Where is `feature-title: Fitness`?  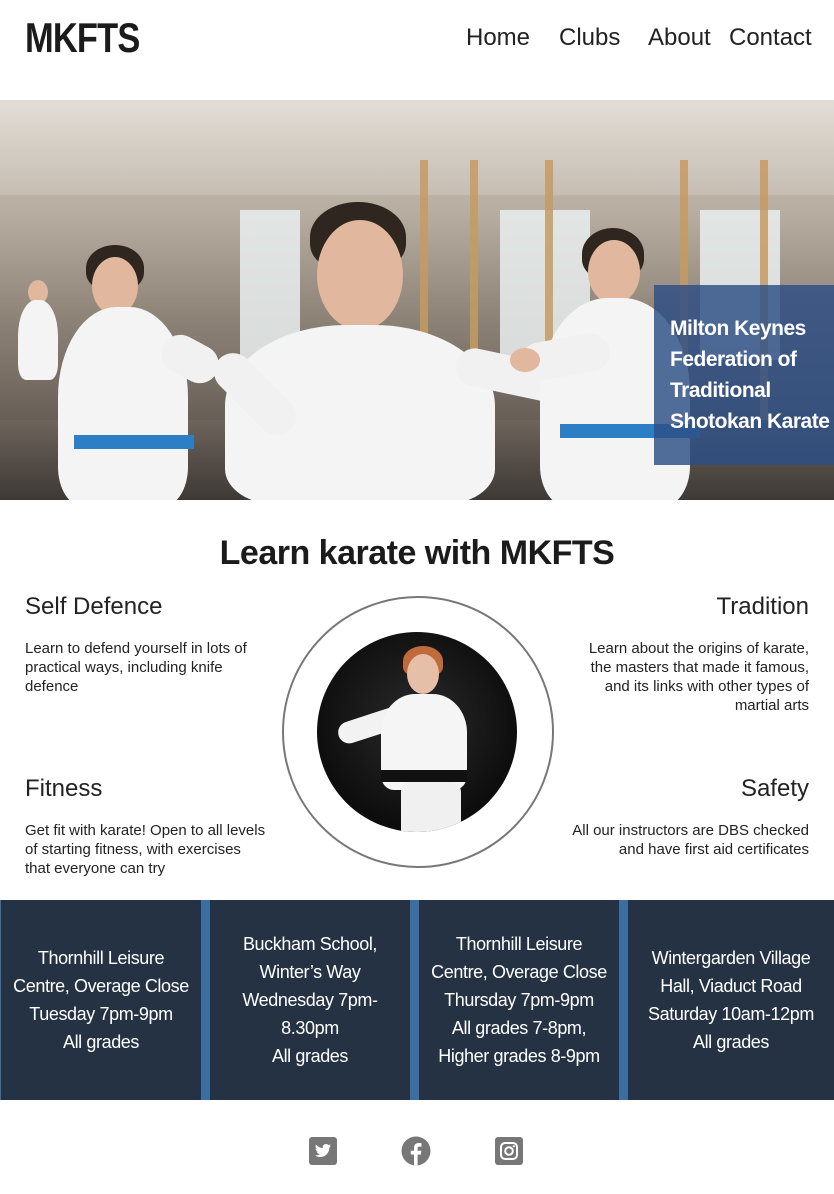
feature-title: Fitness is located at coordinates (64, 788).